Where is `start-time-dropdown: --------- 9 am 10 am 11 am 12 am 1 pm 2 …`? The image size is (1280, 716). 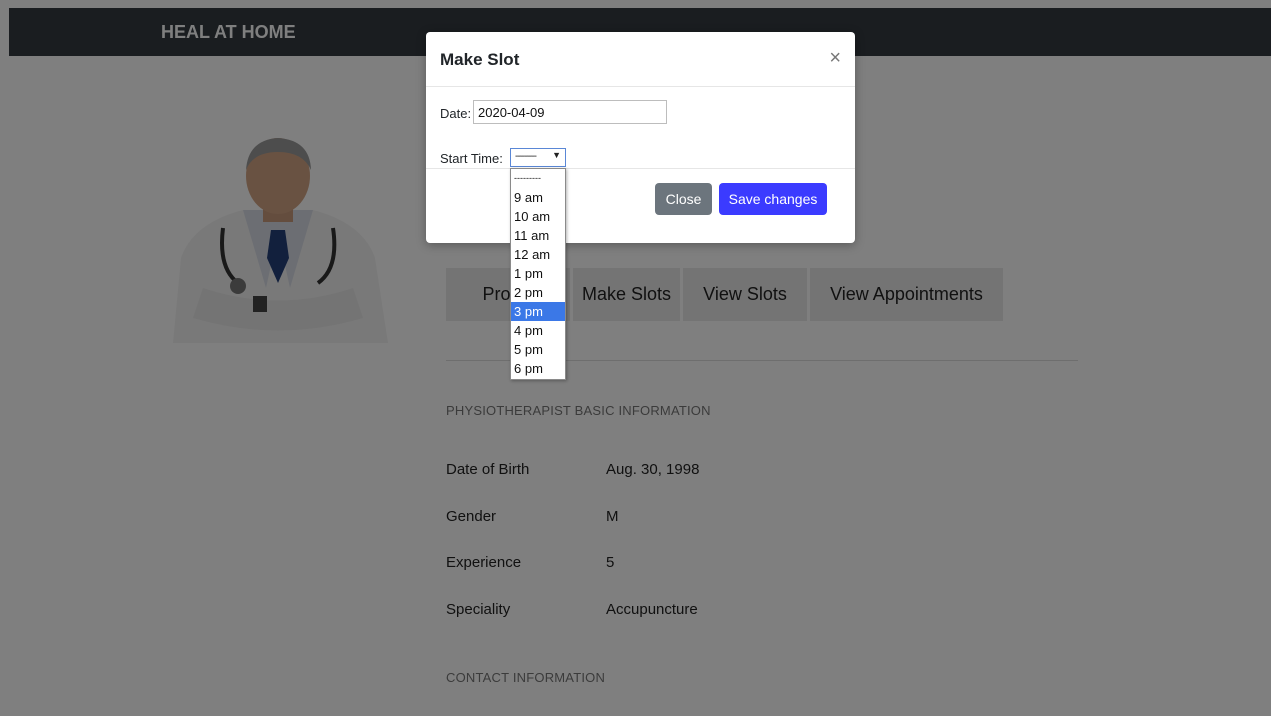 start-time-dropdown: --------- 9 am 10 am 11 am 12 am 1 pm 2 … is located at coordinates (538, 274).